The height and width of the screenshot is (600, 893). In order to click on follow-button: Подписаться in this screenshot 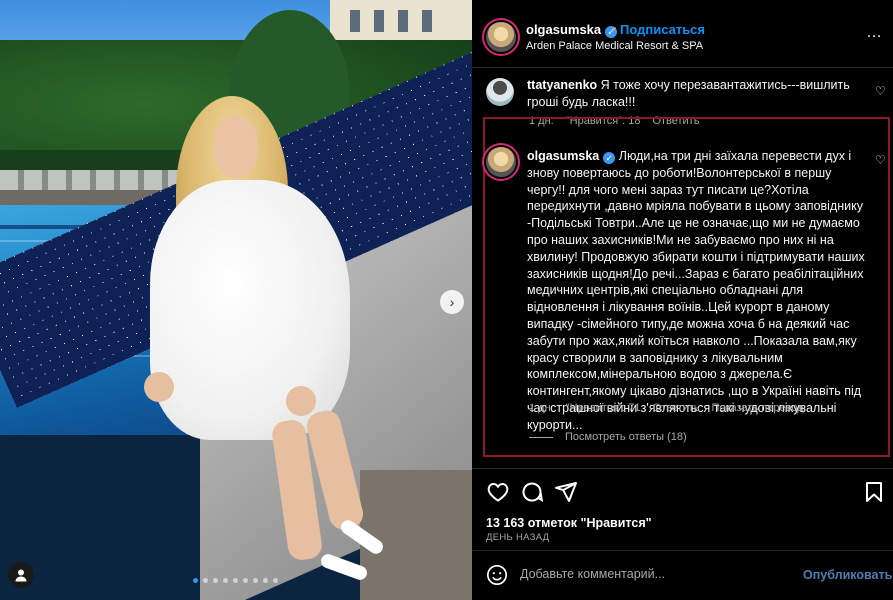, I will do `click(662, 29)`.